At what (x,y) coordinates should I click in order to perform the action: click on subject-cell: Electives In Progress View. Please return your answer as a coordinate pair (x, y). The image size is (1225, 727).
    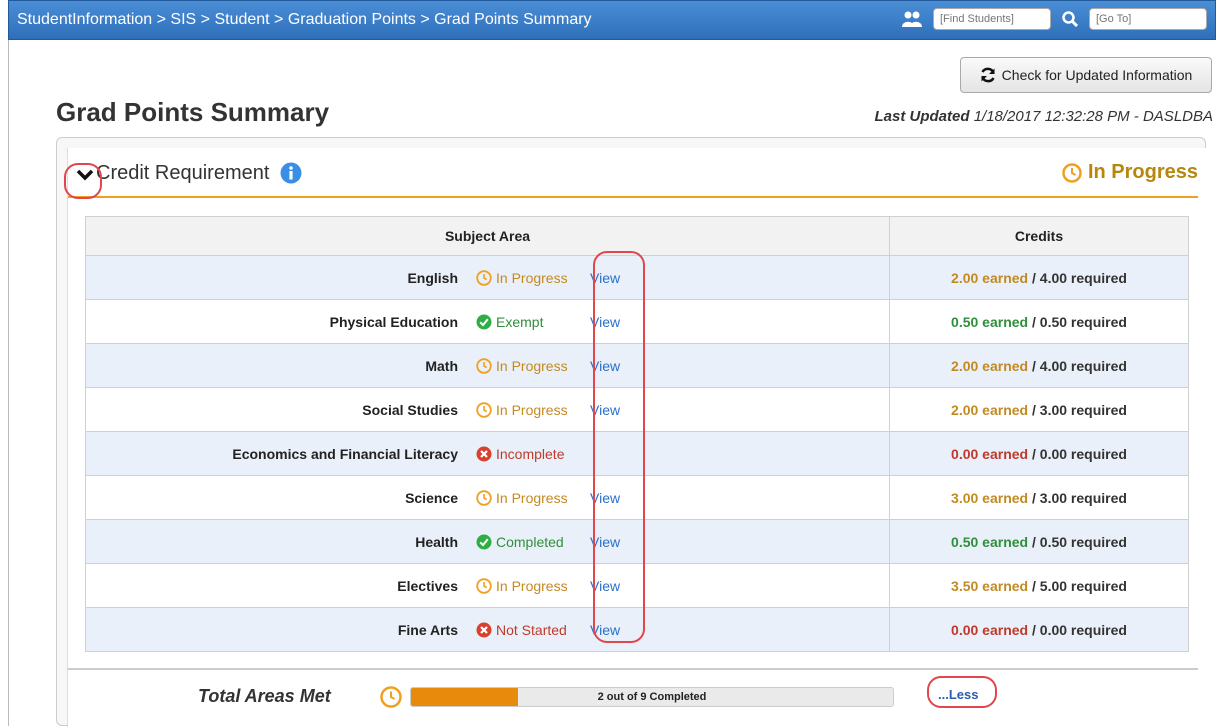
    Looking at the image, I should click on (487, 585).